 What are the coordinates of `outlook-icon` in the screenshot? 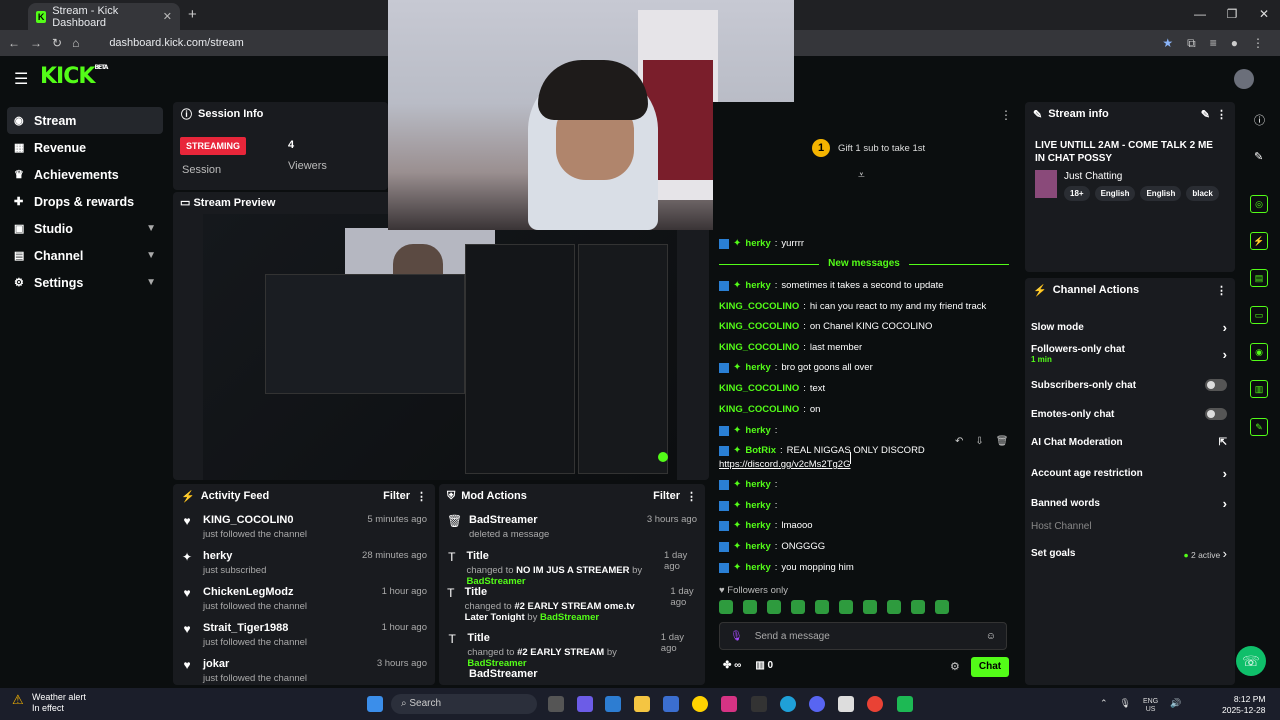 It's located at (671, 704).